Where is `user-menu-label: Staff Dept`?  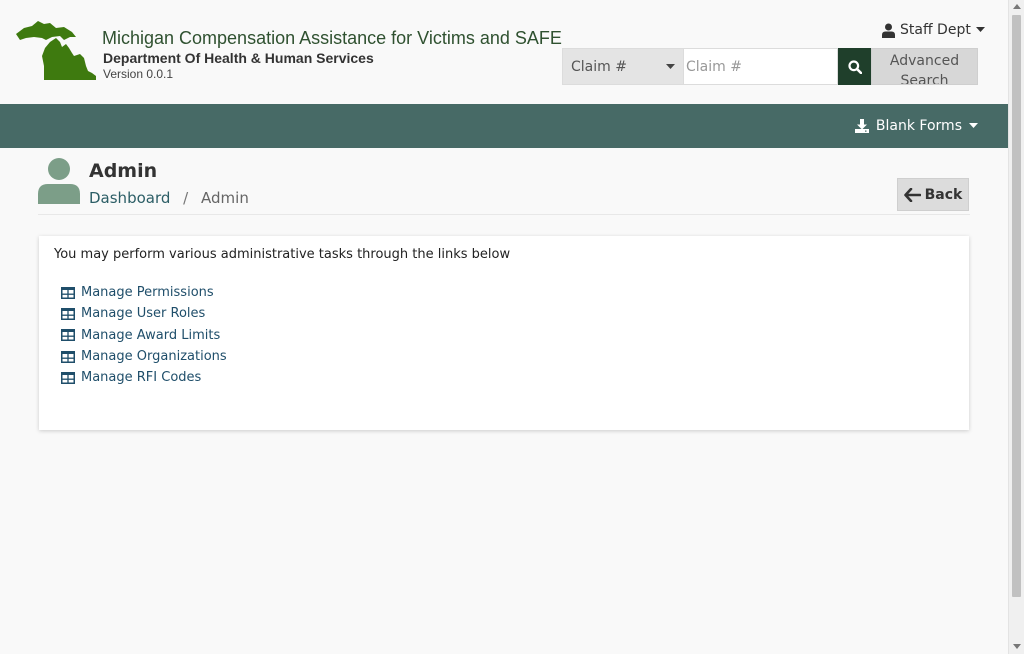
user-menu-label: Staff Dept is located at coordinates (935, 30).